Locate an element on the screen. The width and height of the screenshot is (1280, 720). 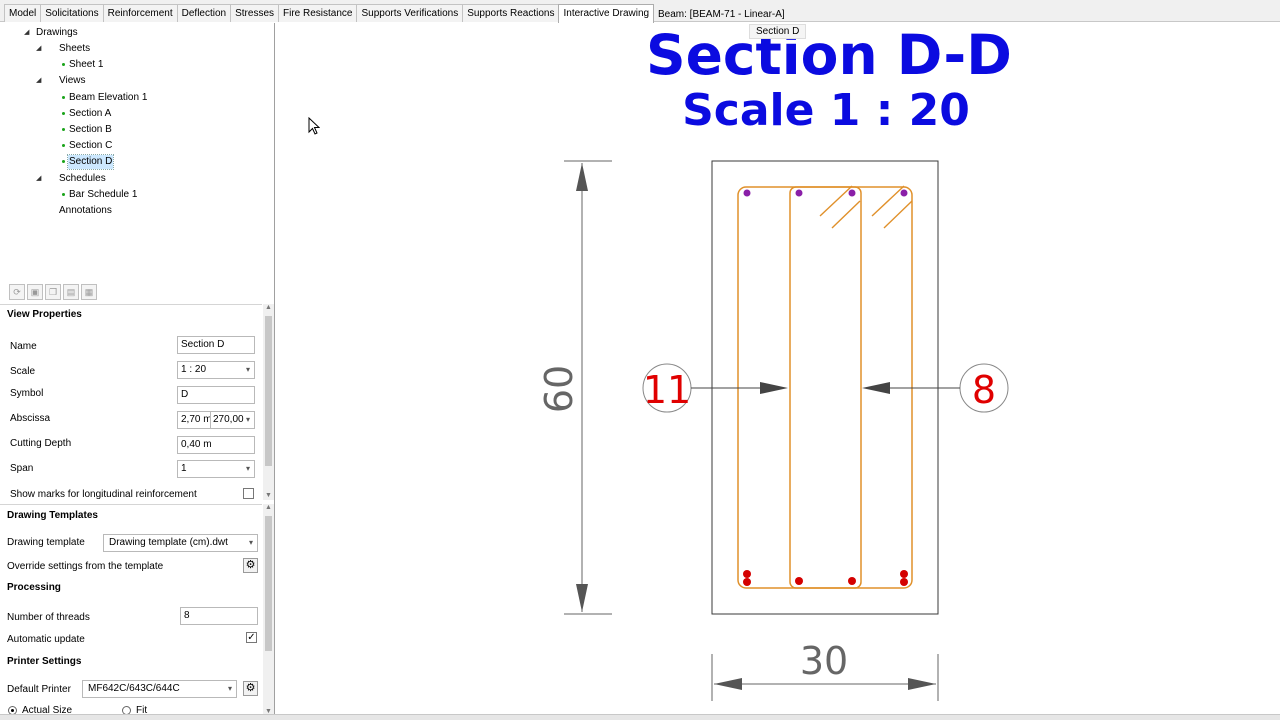
abscissa-select: 270,00 is located at coordinates (232, 420).